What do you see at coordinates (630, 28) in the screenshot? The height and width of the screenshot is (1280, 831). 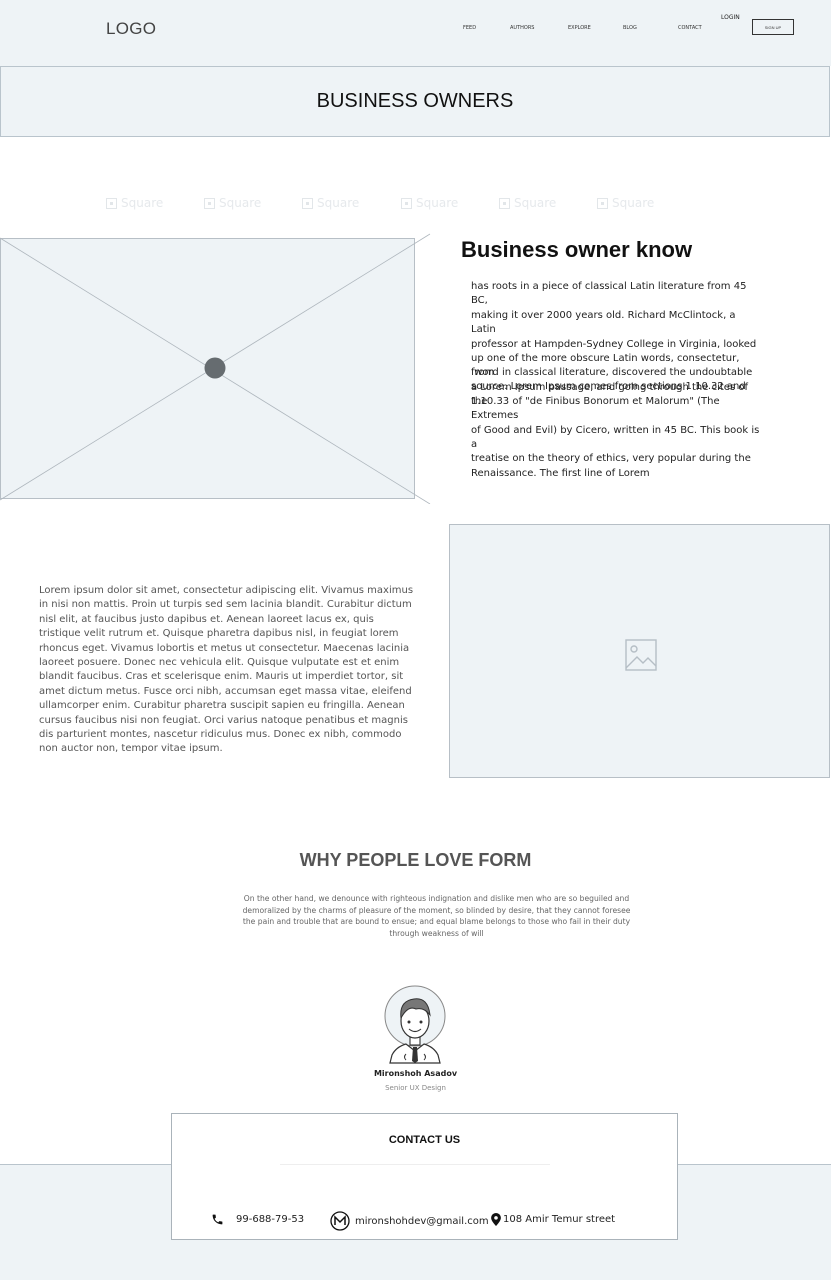 I see `nav-blog: BLOG` at bounding box center [630, 28].